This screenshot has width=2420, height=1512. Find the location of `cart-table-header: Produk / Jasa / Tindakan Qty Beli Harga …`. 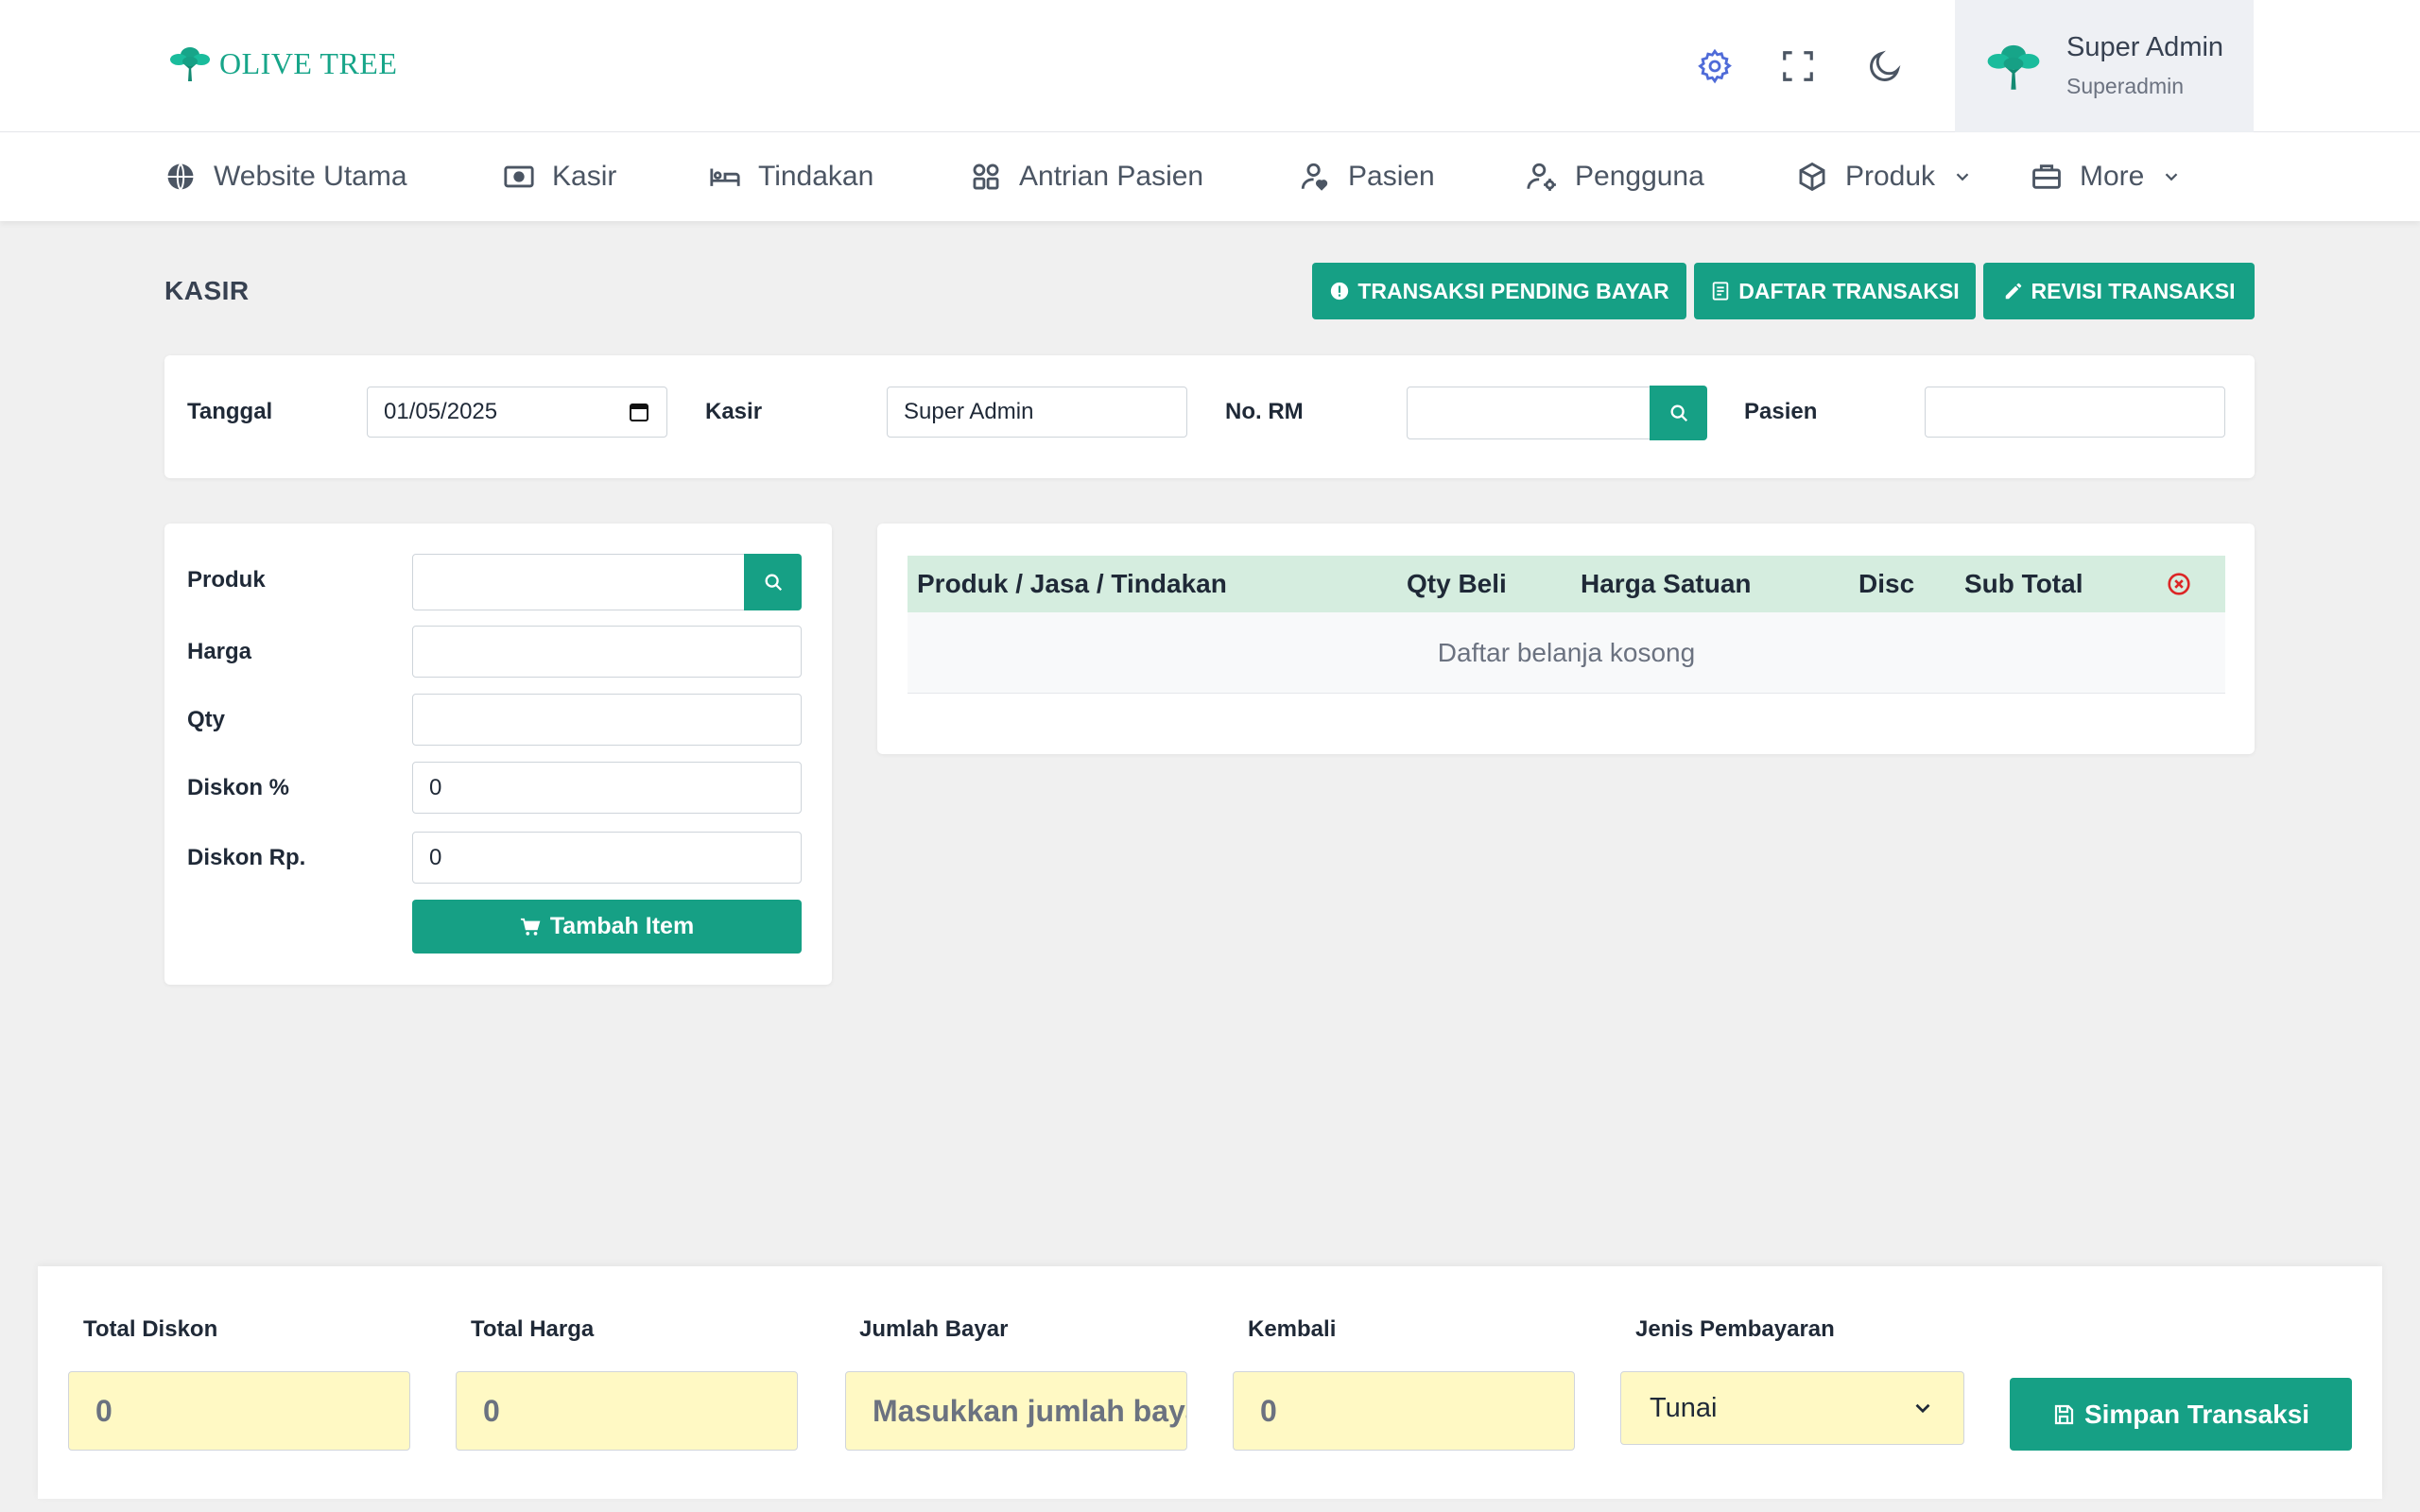

cart-table-header: Produk / Jasa / Tindakan Qty Beli Harga … is located at coordinates (1566, 584).